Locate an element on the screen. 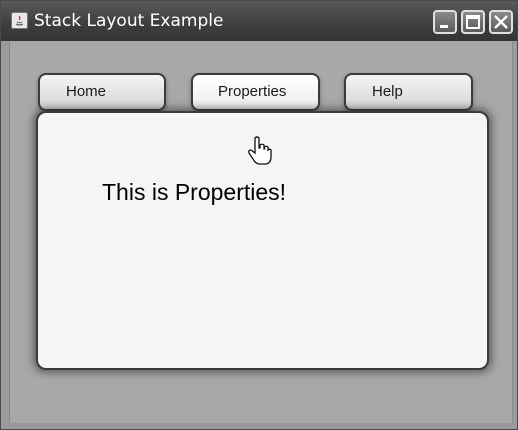 The height and width of the screenshot is (430, 518). title-bar: Stack Layout Example is located at coordinates (259, 21).